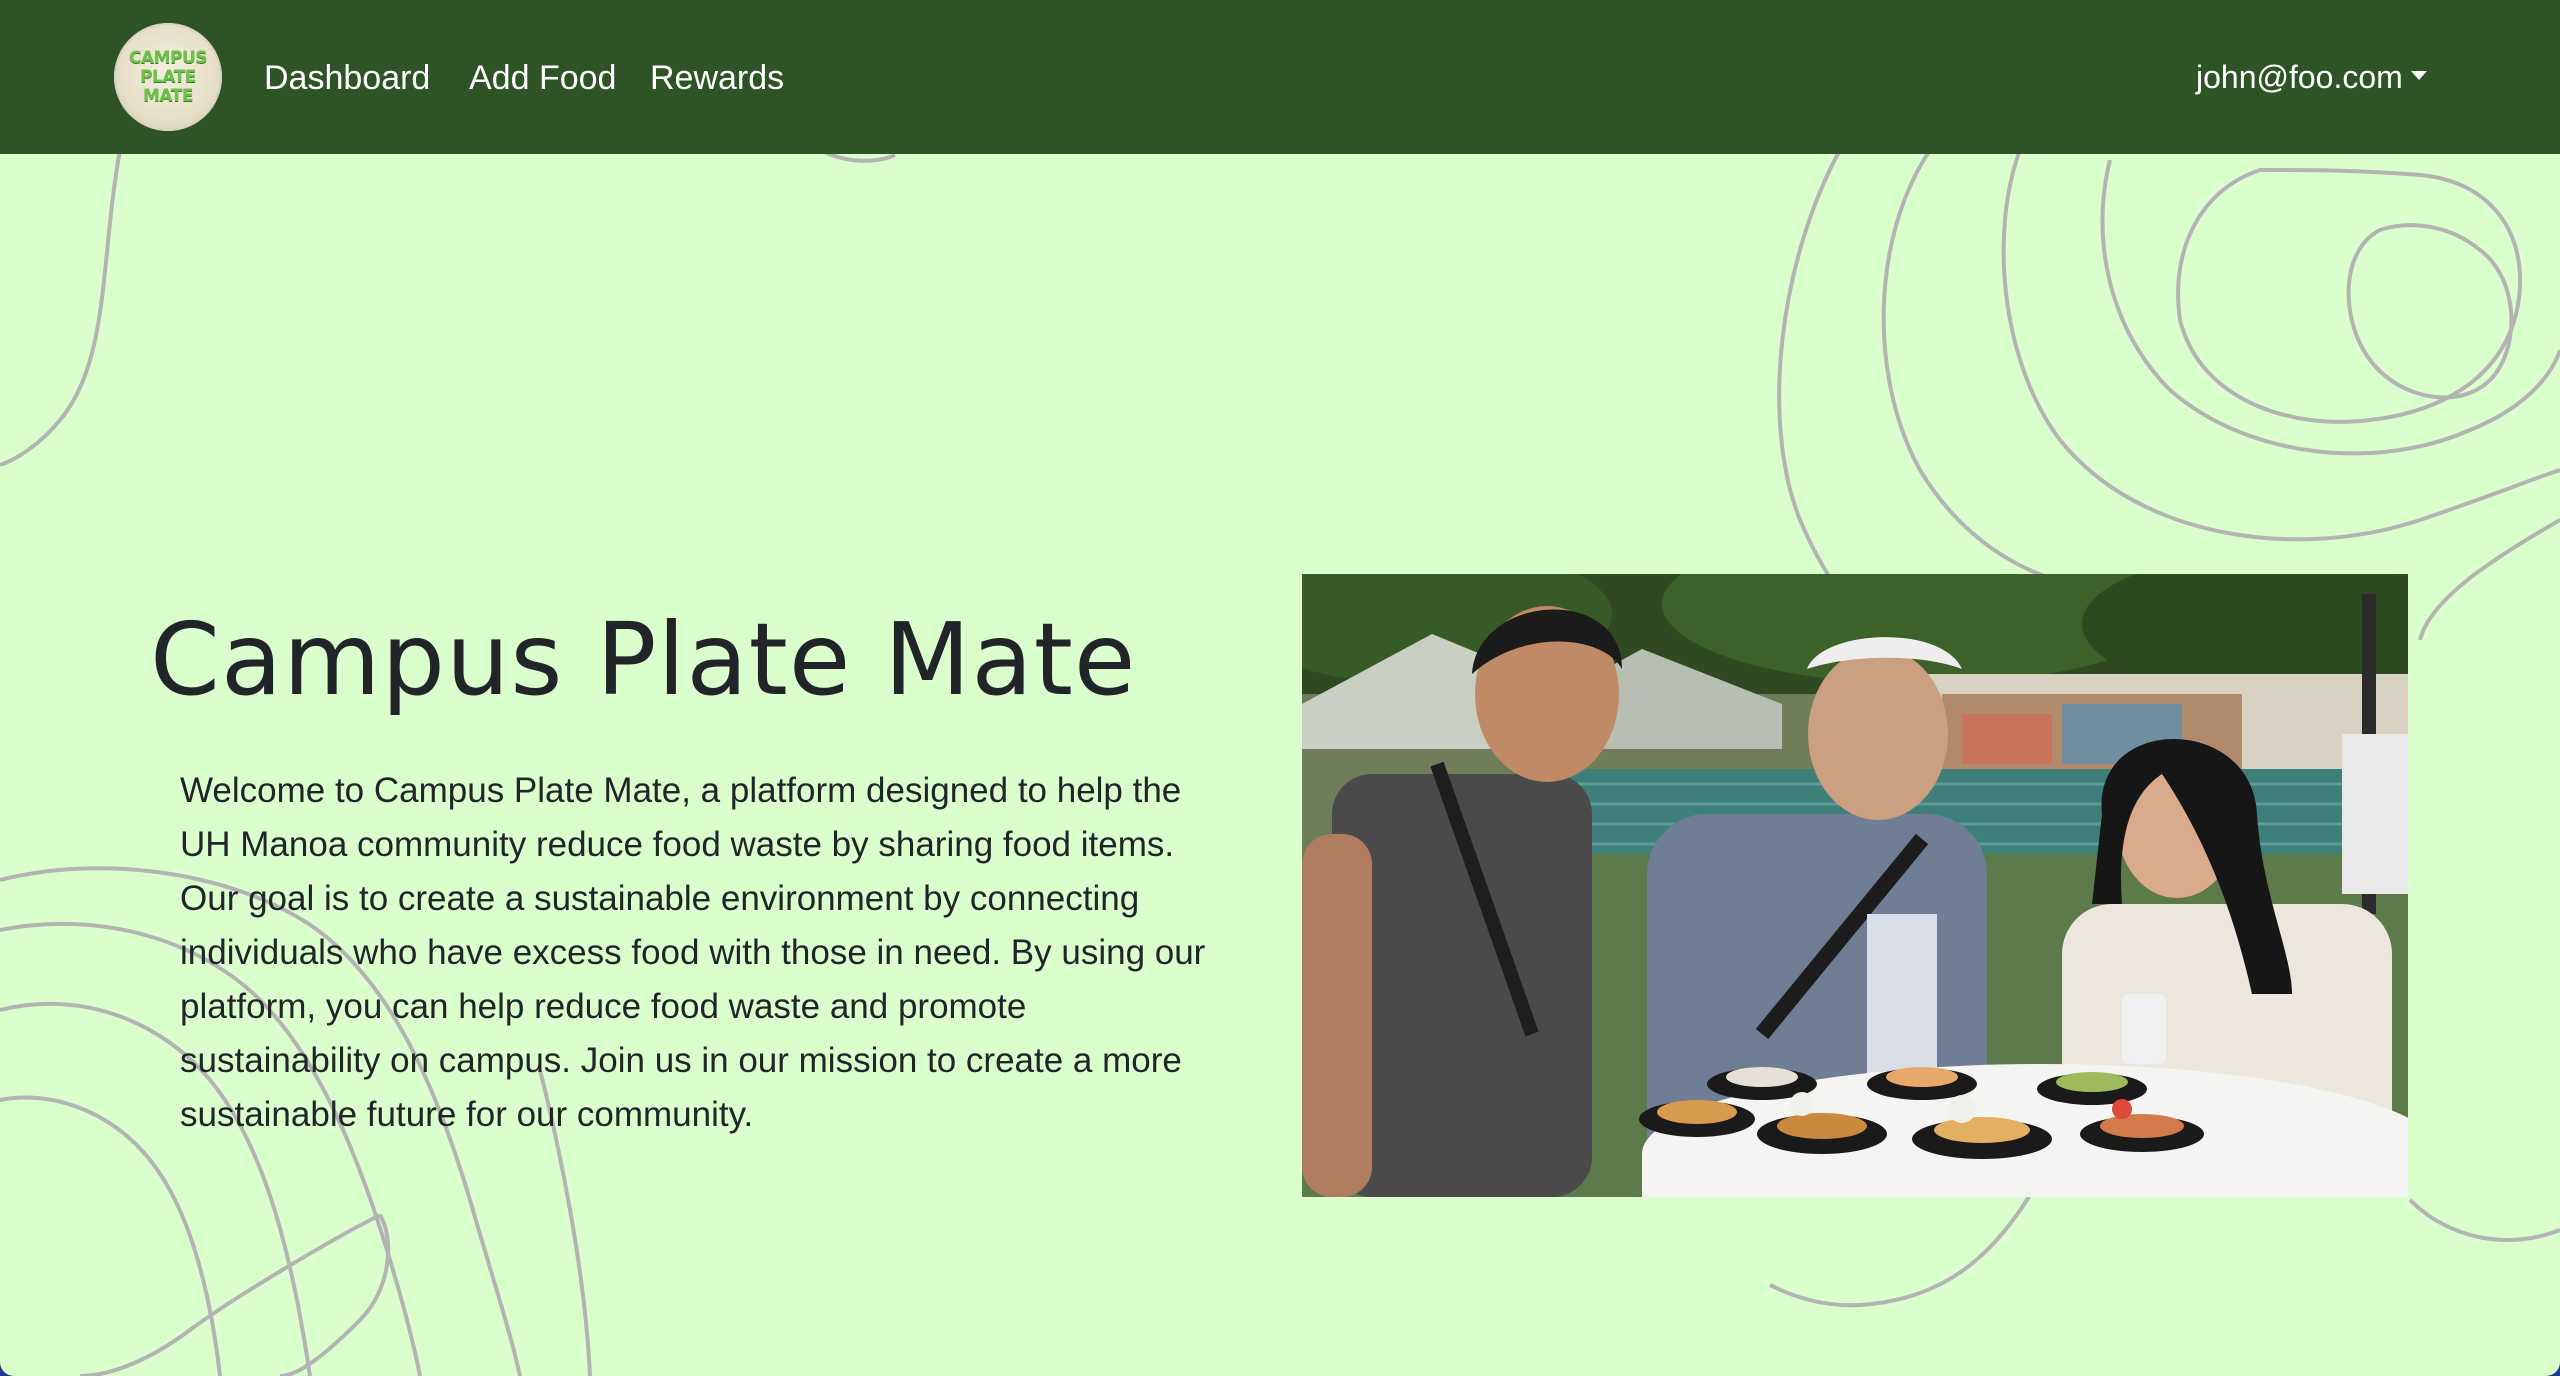 Image resolution: width=2560 pixels, height=1376 pixels. What do you see at coordinates (2418, 76) in the screenshot?
I see `caret-down-icon` at bounding box center [2418, 76].